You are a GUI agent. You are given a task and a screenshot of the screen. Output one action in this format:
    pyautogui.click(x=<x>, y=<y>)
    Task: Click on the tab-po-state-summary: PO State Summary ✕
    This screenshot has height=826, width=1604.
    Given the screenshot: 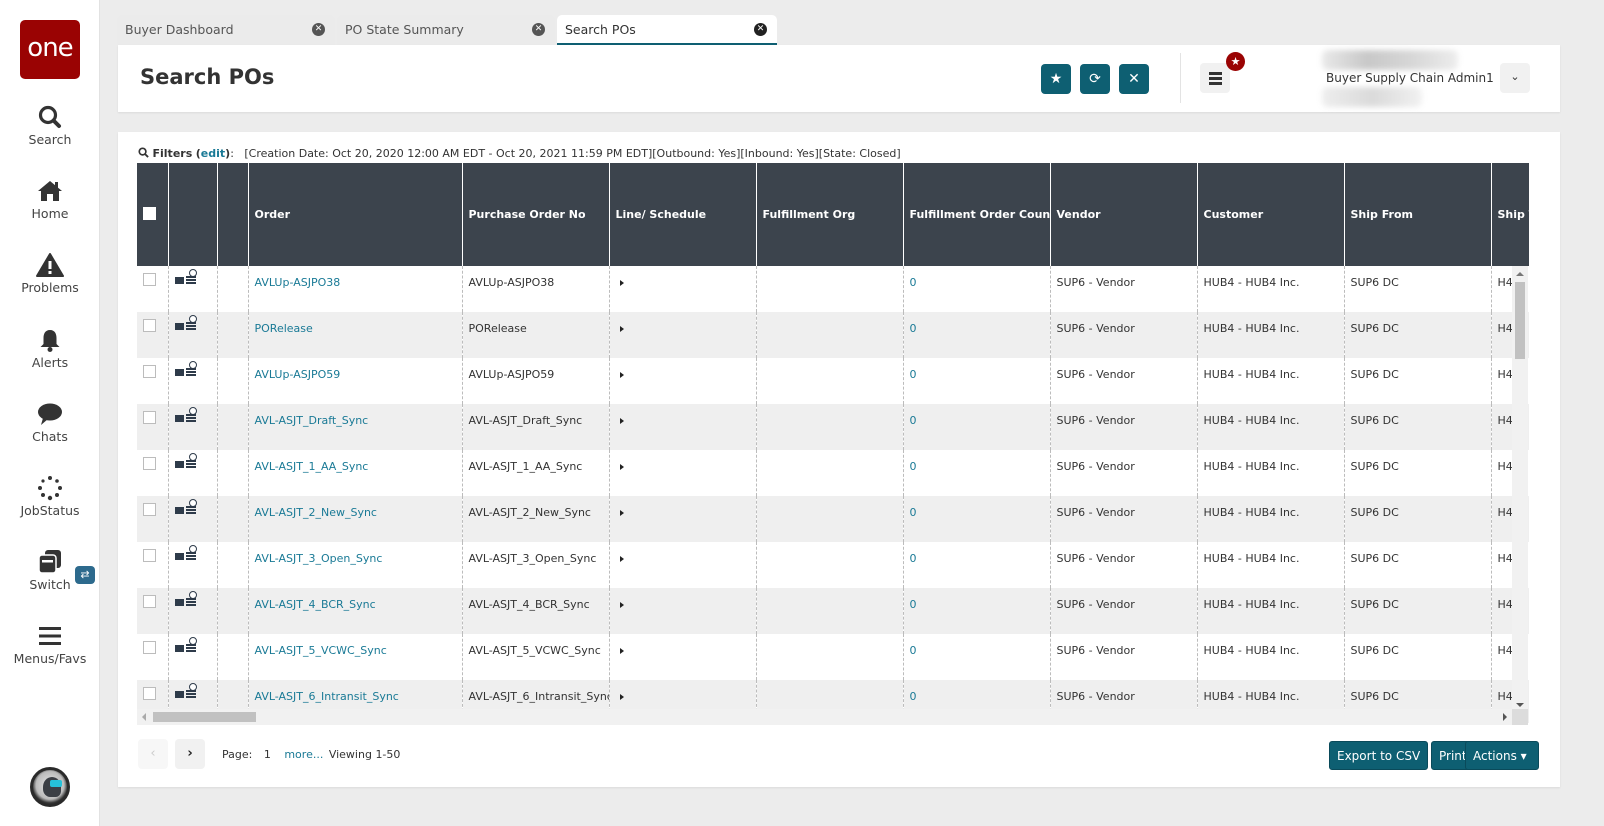 What is the action you would take?
    pyautogui.click(x=446, y=30)
    